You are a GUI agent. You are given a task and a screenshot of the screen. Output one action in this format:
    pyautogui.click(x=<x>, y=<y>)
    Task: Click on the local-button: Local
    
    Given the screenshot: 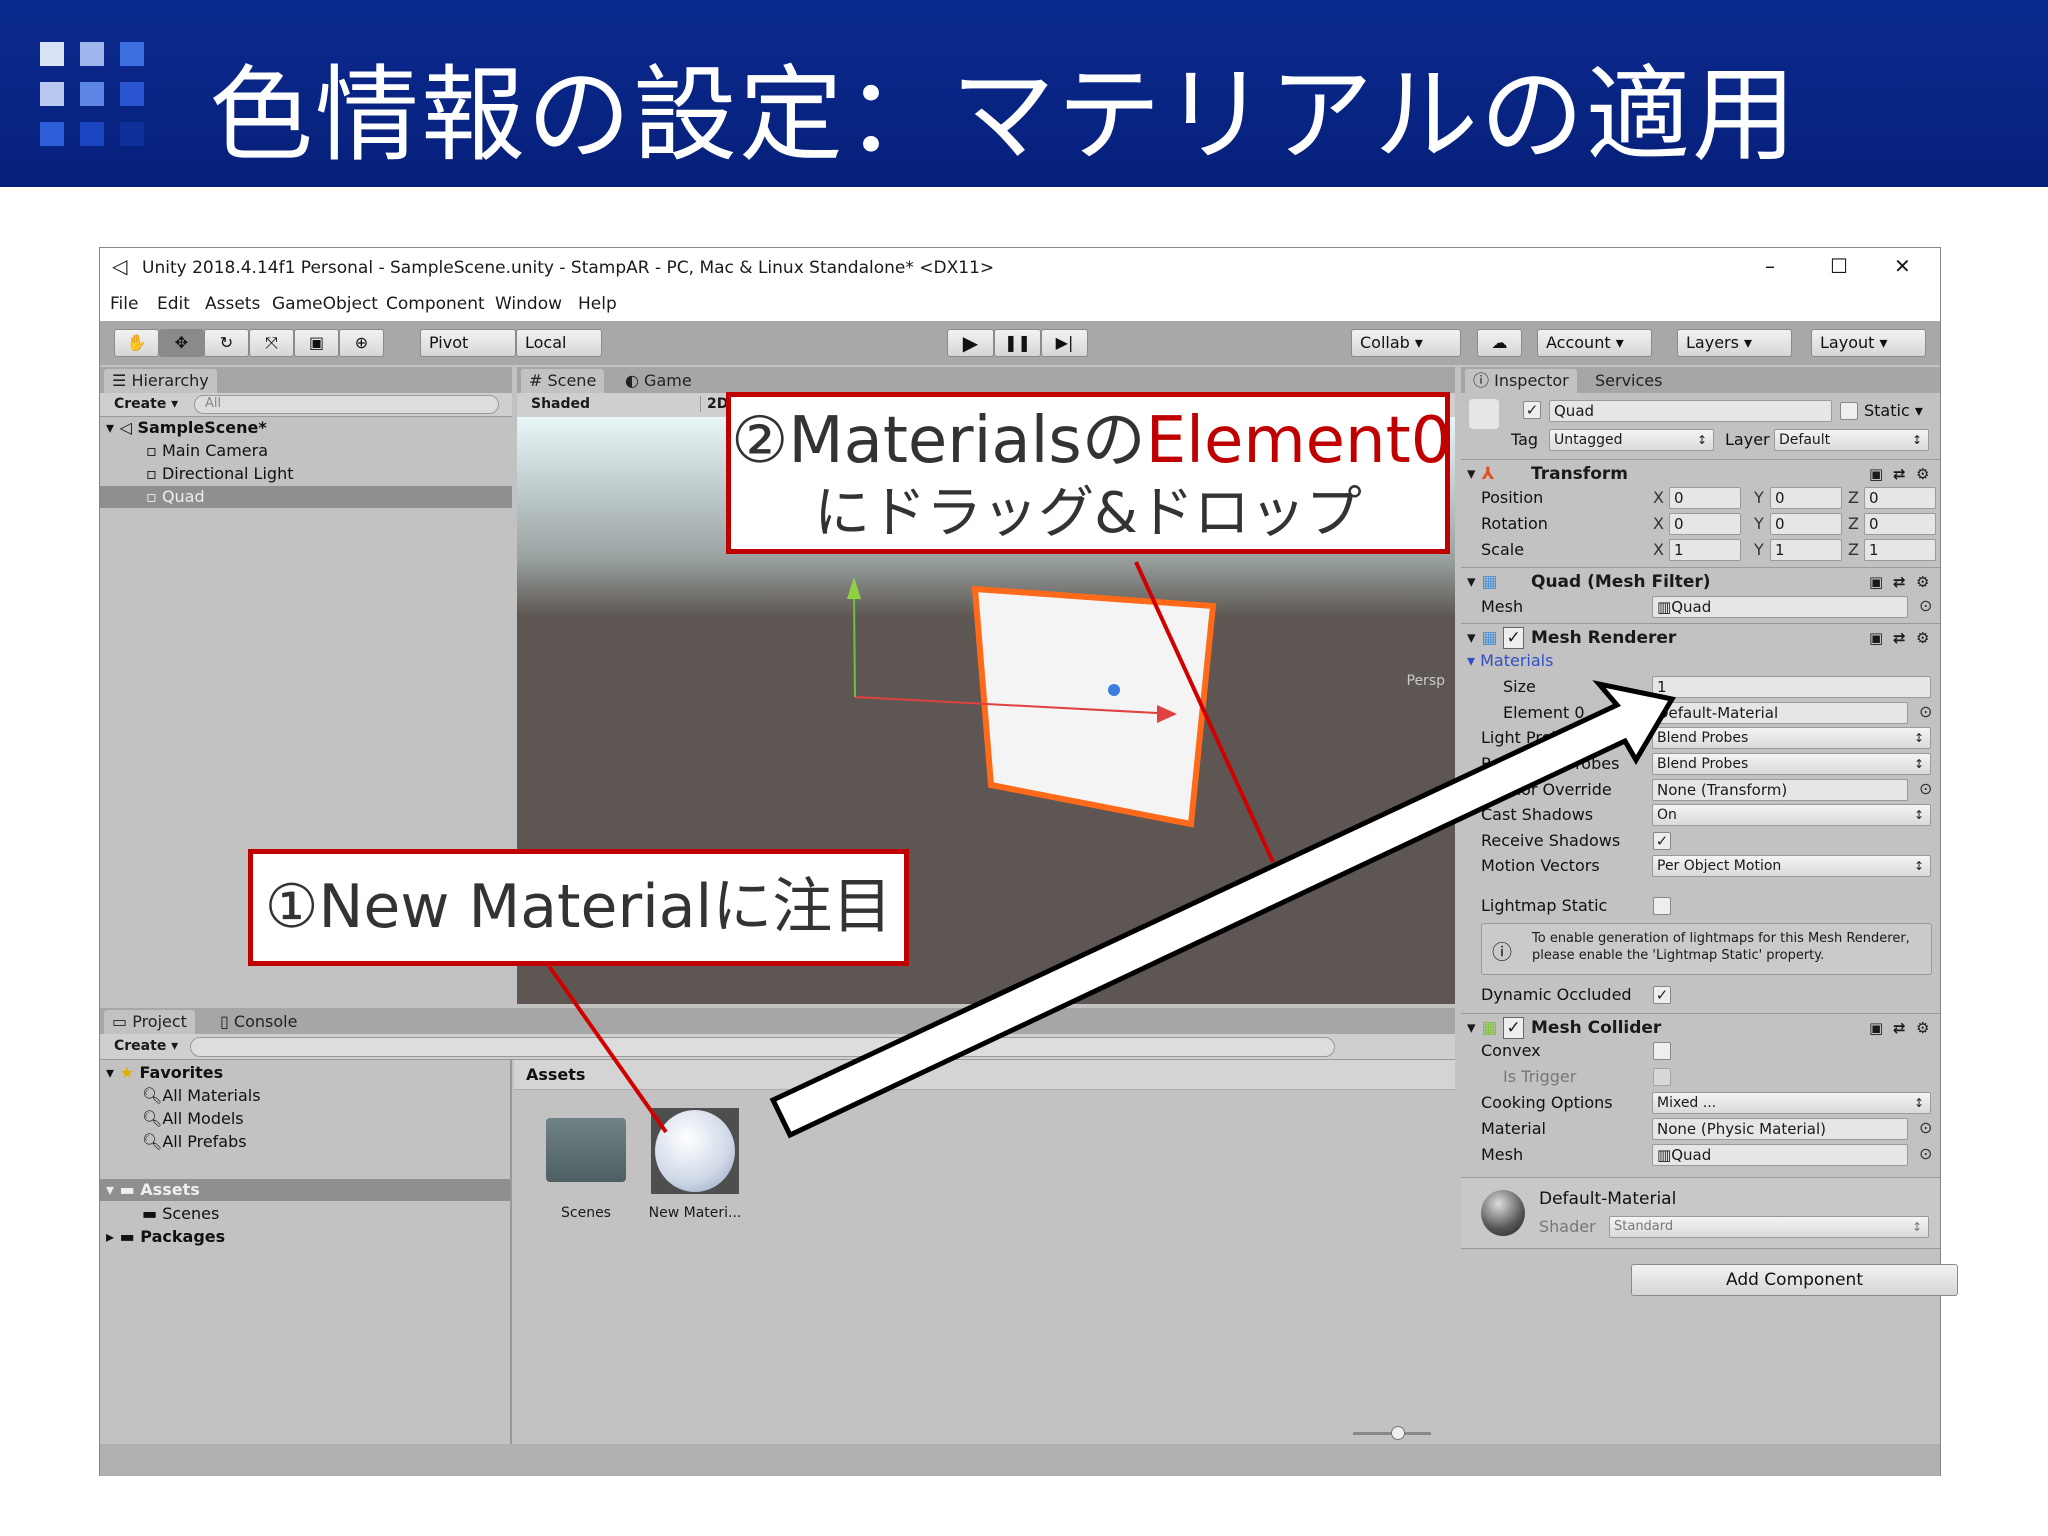 What is the action you would take?
    pyautogui.click(x=559, y=343)
    